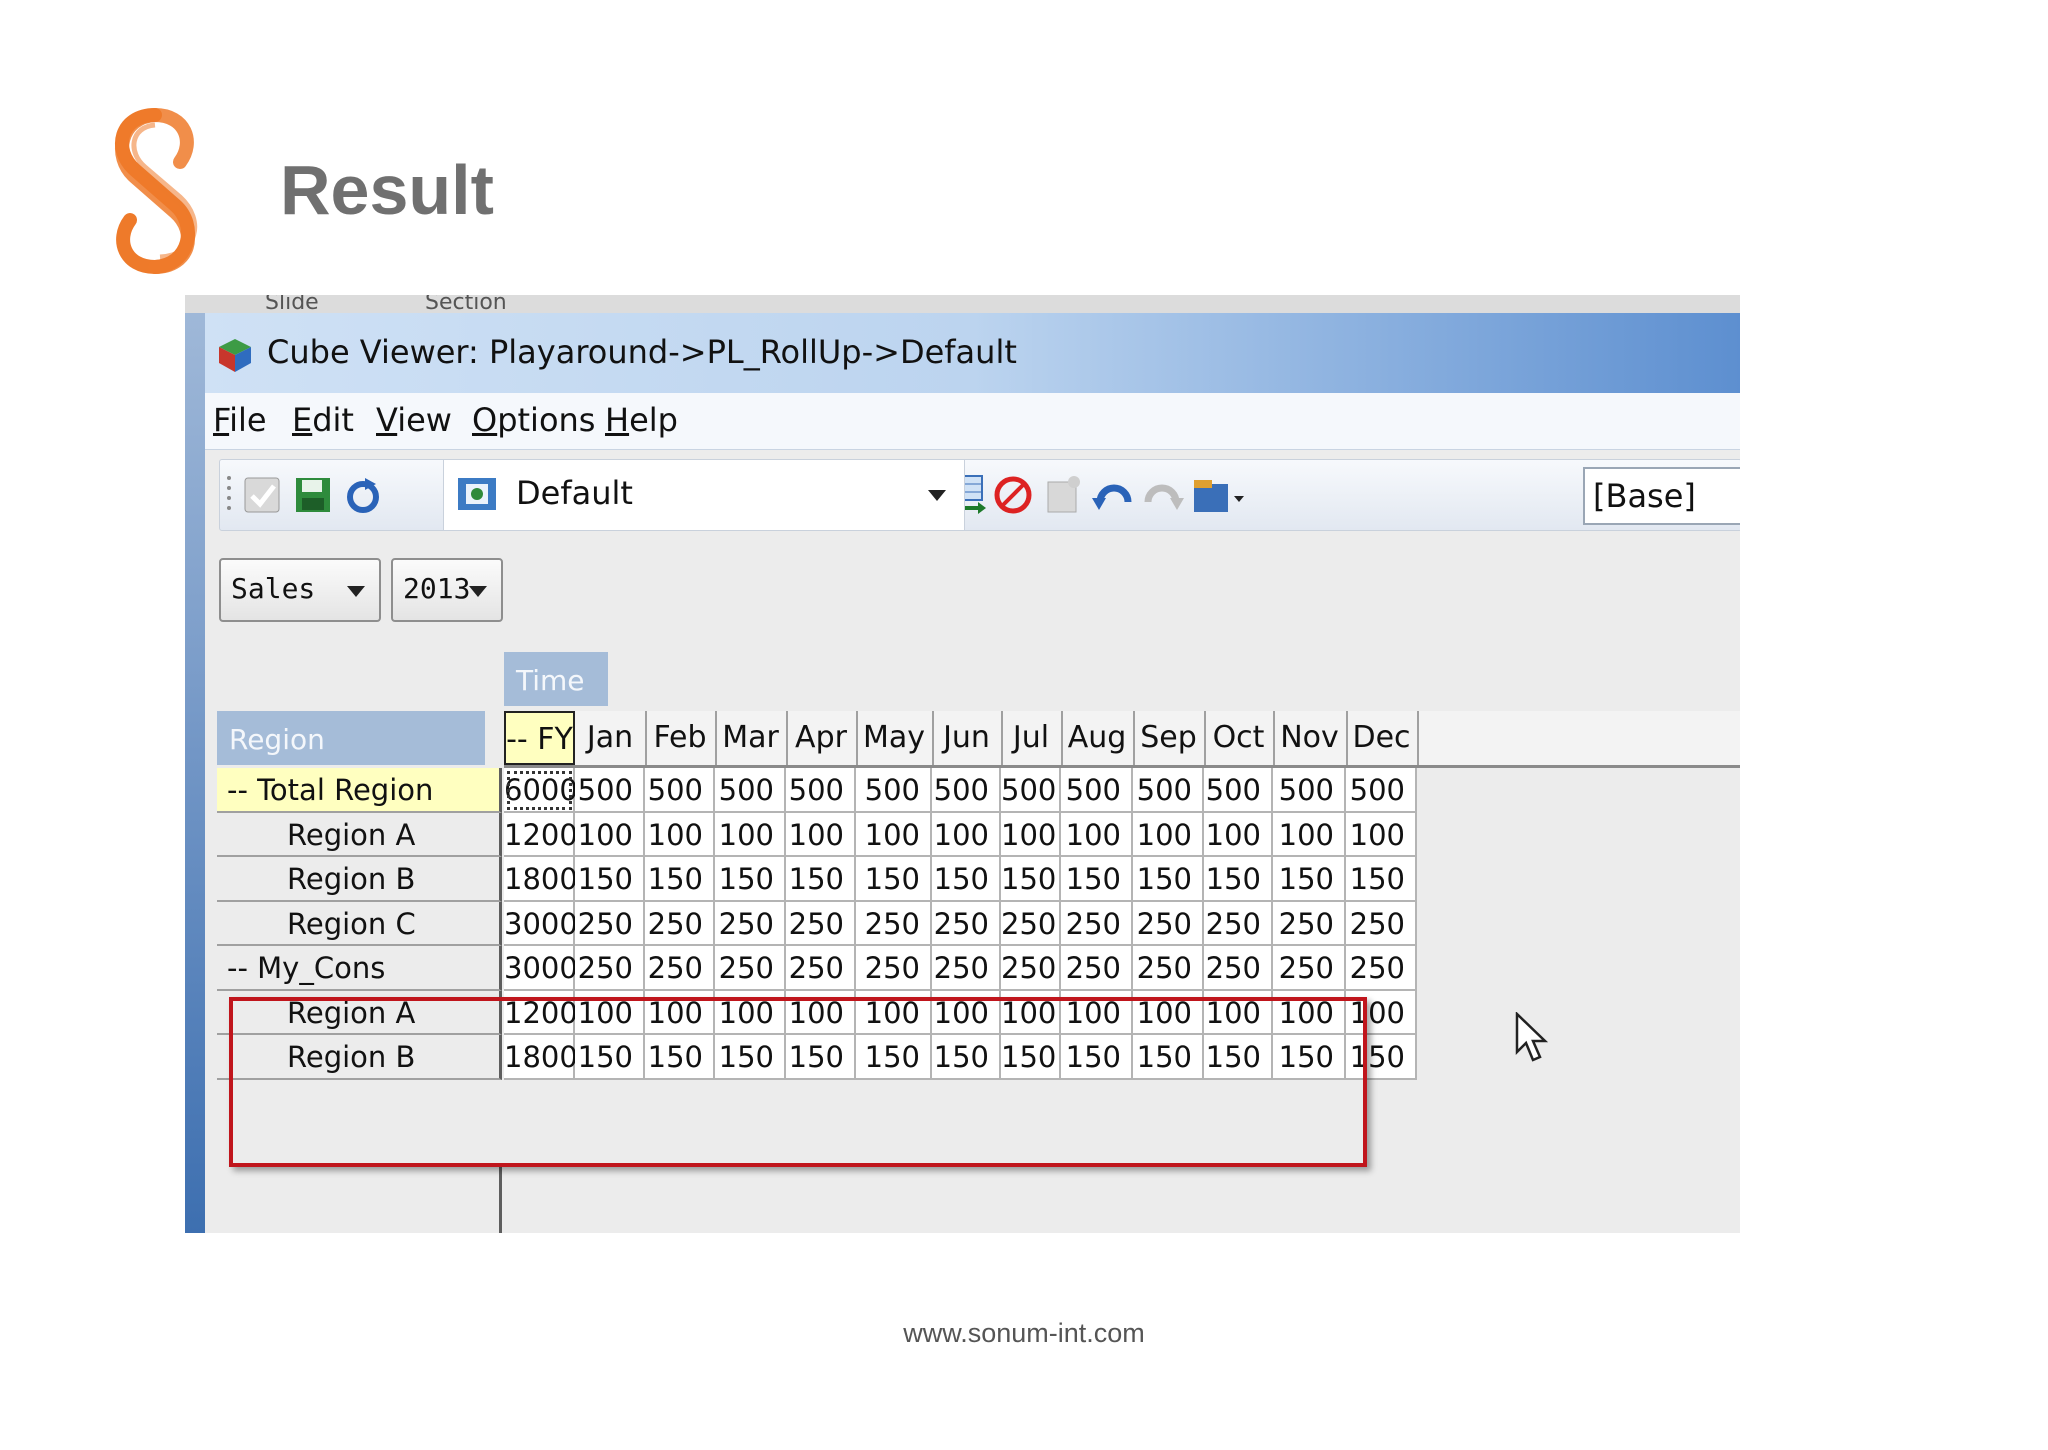  Describe the element at coordinates (967, 738) in the screenshot. I see `column-header: Jun` at that location.